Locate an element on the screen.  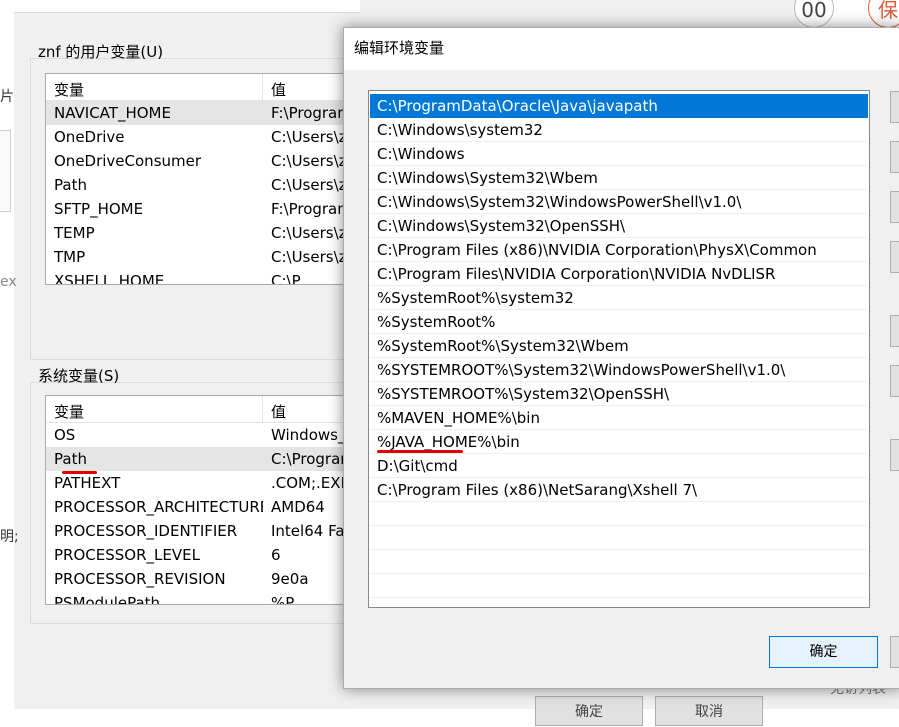
variable-value-cell: 9e0a is located at coordinates (290, 579).